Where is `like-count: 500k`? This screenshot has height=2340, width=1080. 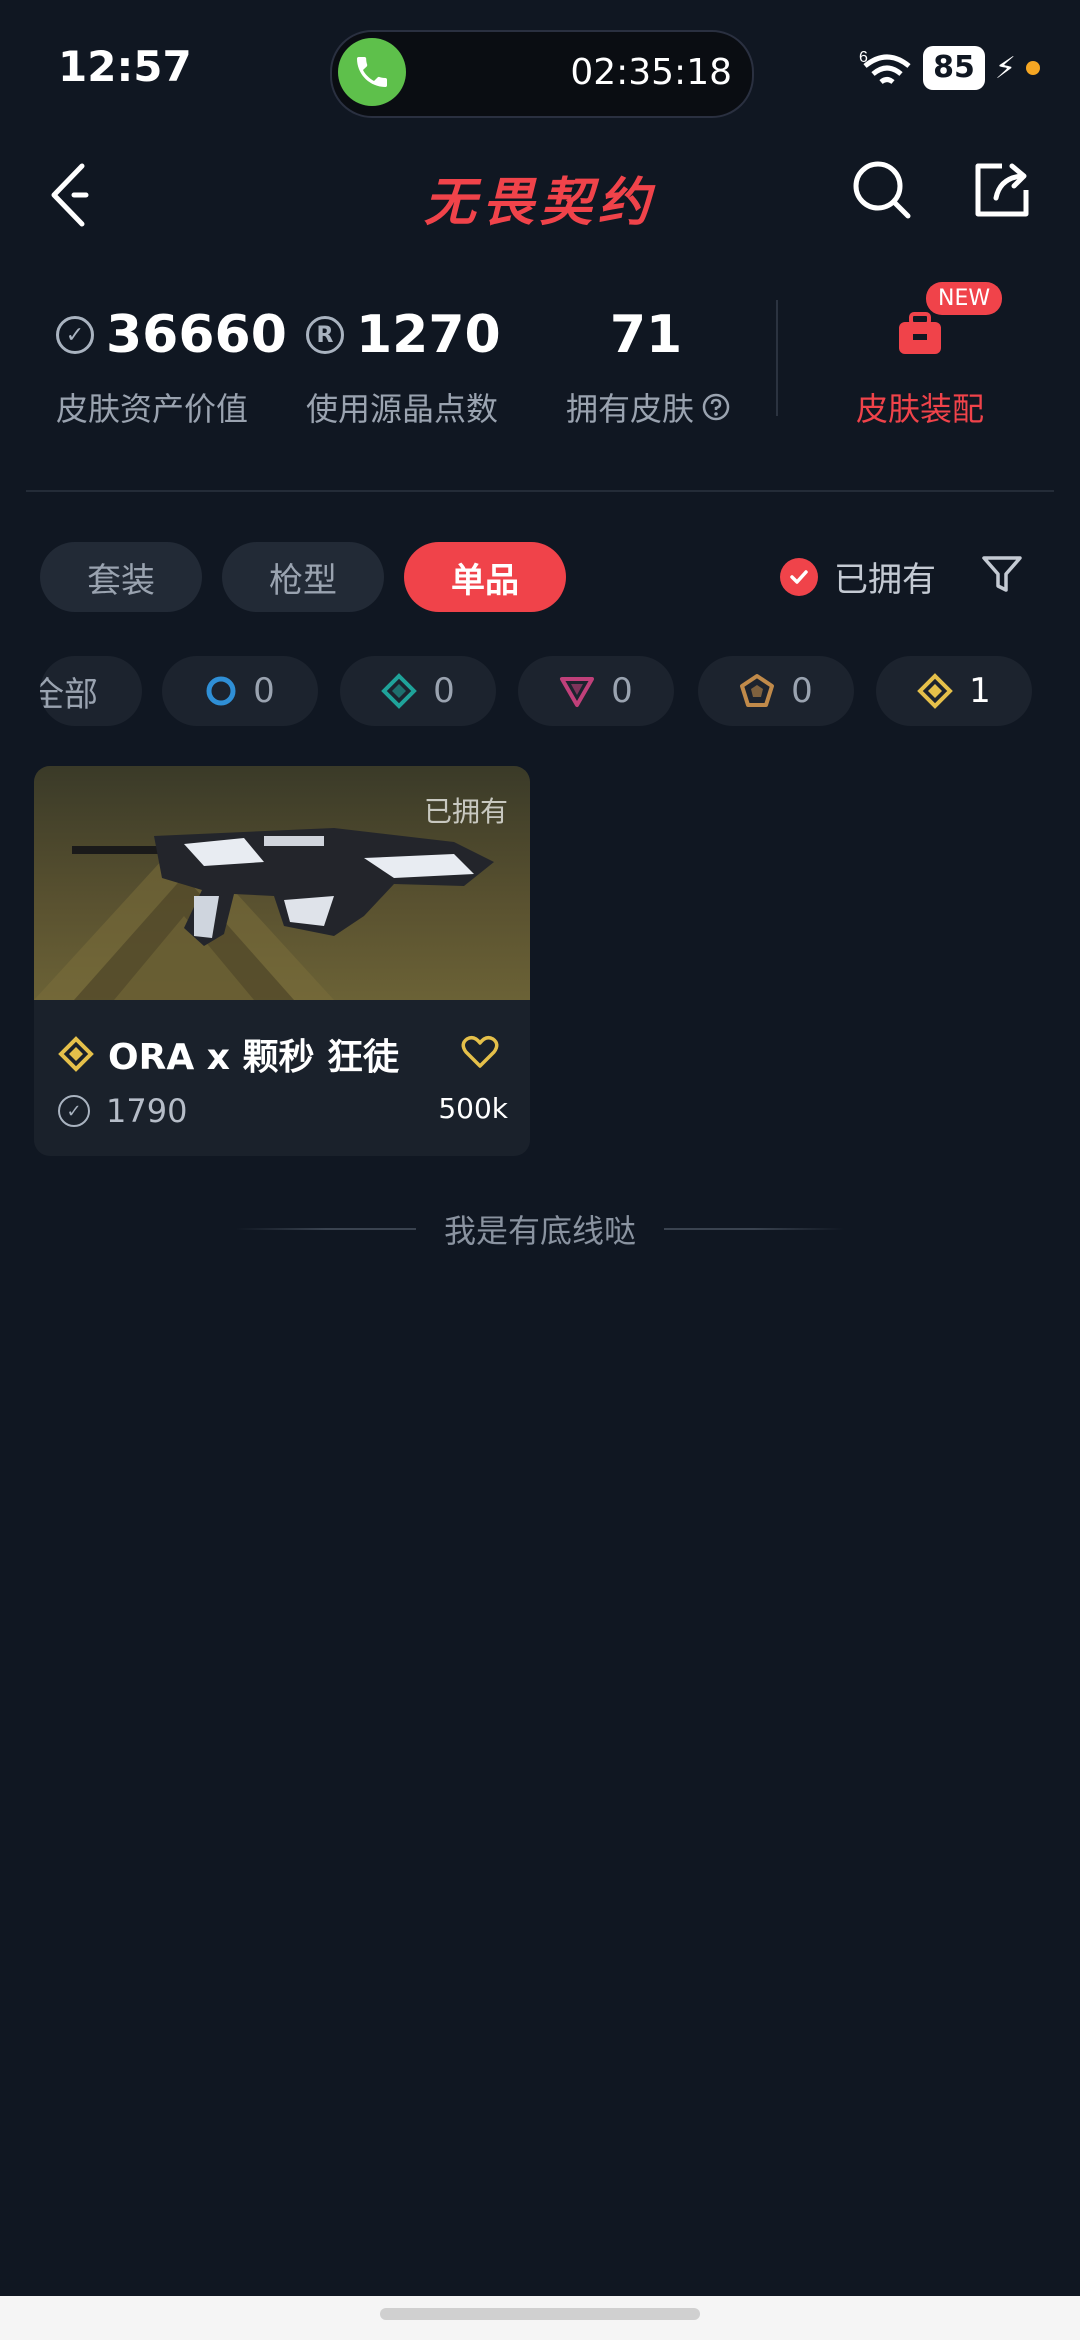 like-count: 500k is located at coordinates (473, 1108).